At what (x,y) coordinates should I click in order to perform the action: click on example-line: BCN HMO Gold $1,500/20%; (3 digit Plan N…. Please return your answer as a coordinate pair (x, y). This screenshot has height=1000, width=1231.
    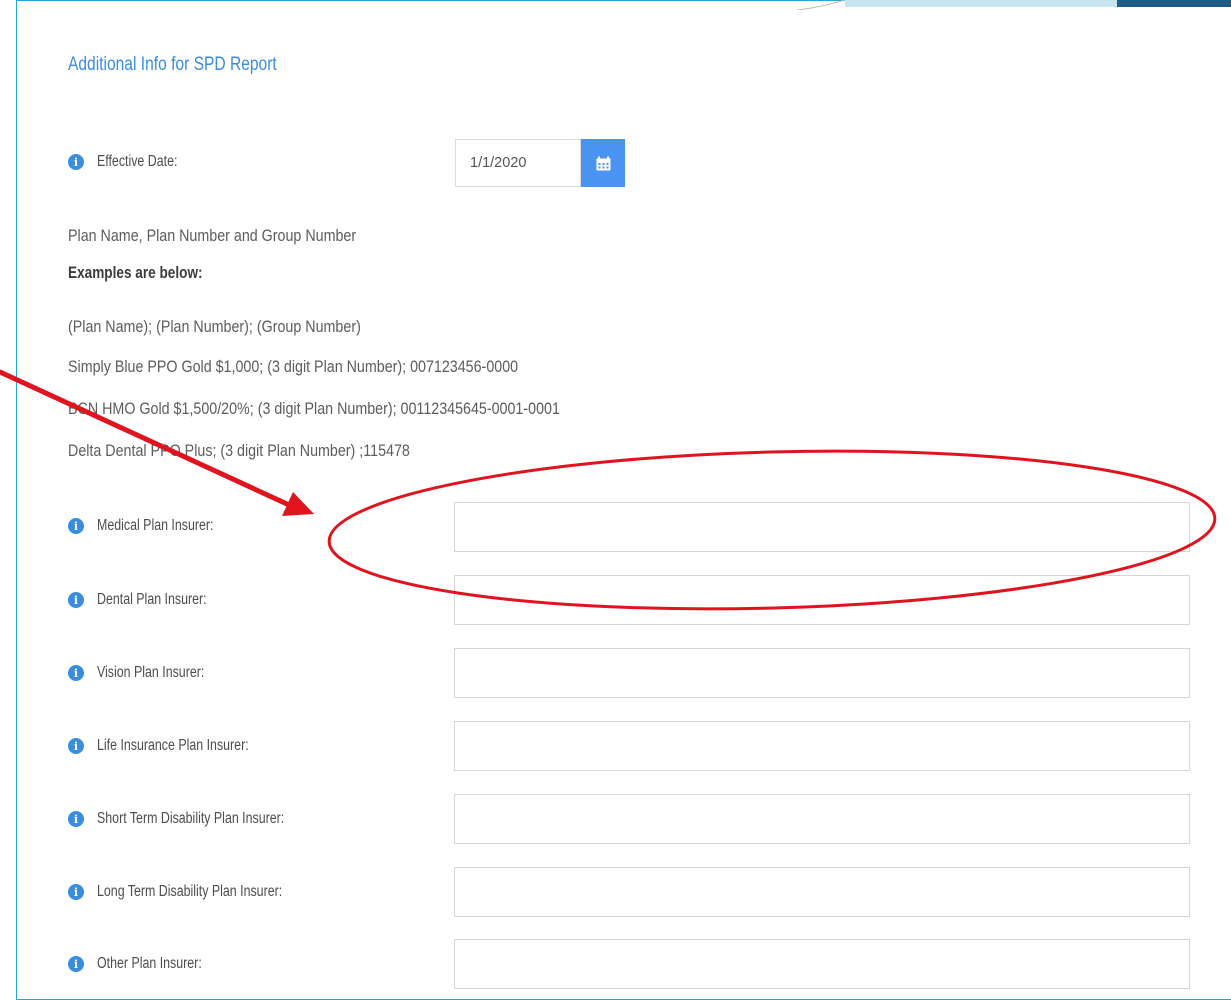
    Looking at the image, I should click on (314, 408).